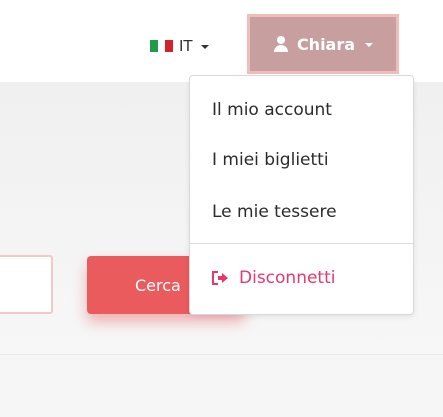 The image size is (443, 417). What do you see at coordinates (270, 160) in the screenshot?
I see `menu-item-my-tickets: I miei biglietti` at bounding box center [270, 160].